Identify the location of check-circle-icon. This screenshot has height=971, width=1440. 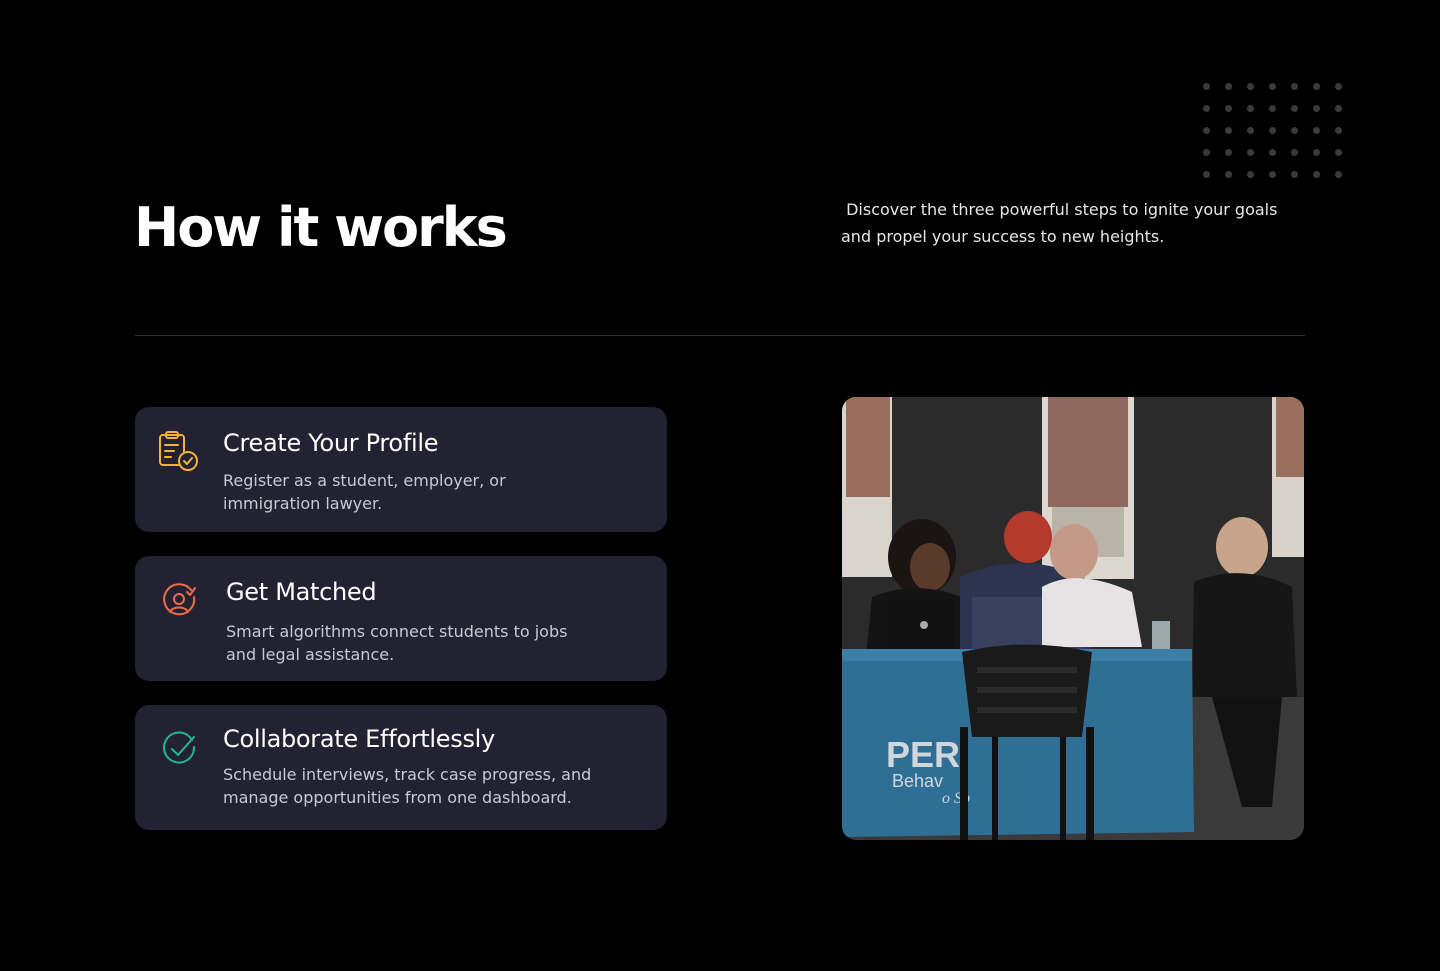
(180, 749).